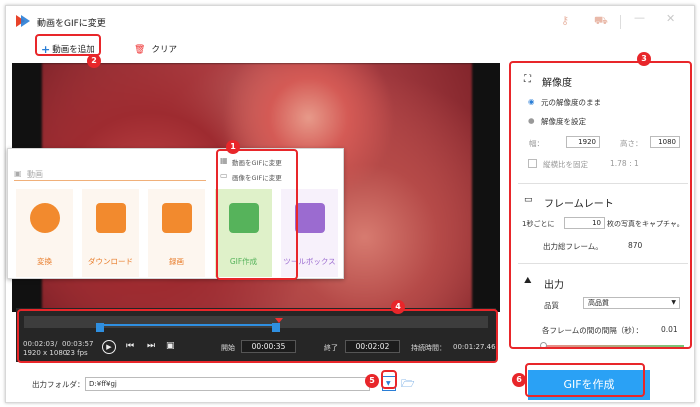  What do you see at coordinates (233, 147) in the screenshot?
I see `annotation-badge: 1` at bounding box center [233, 147].